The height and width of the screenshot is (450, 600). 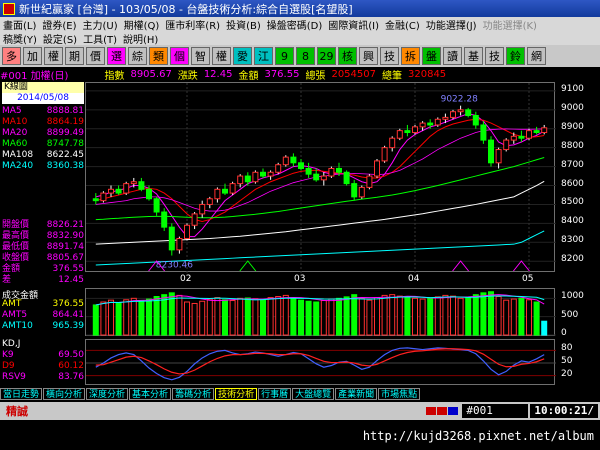 What do you see at coordinates (536, 56) in the screenshot?
I see `toolbar-button: 網` at bounding box center [536, 56].